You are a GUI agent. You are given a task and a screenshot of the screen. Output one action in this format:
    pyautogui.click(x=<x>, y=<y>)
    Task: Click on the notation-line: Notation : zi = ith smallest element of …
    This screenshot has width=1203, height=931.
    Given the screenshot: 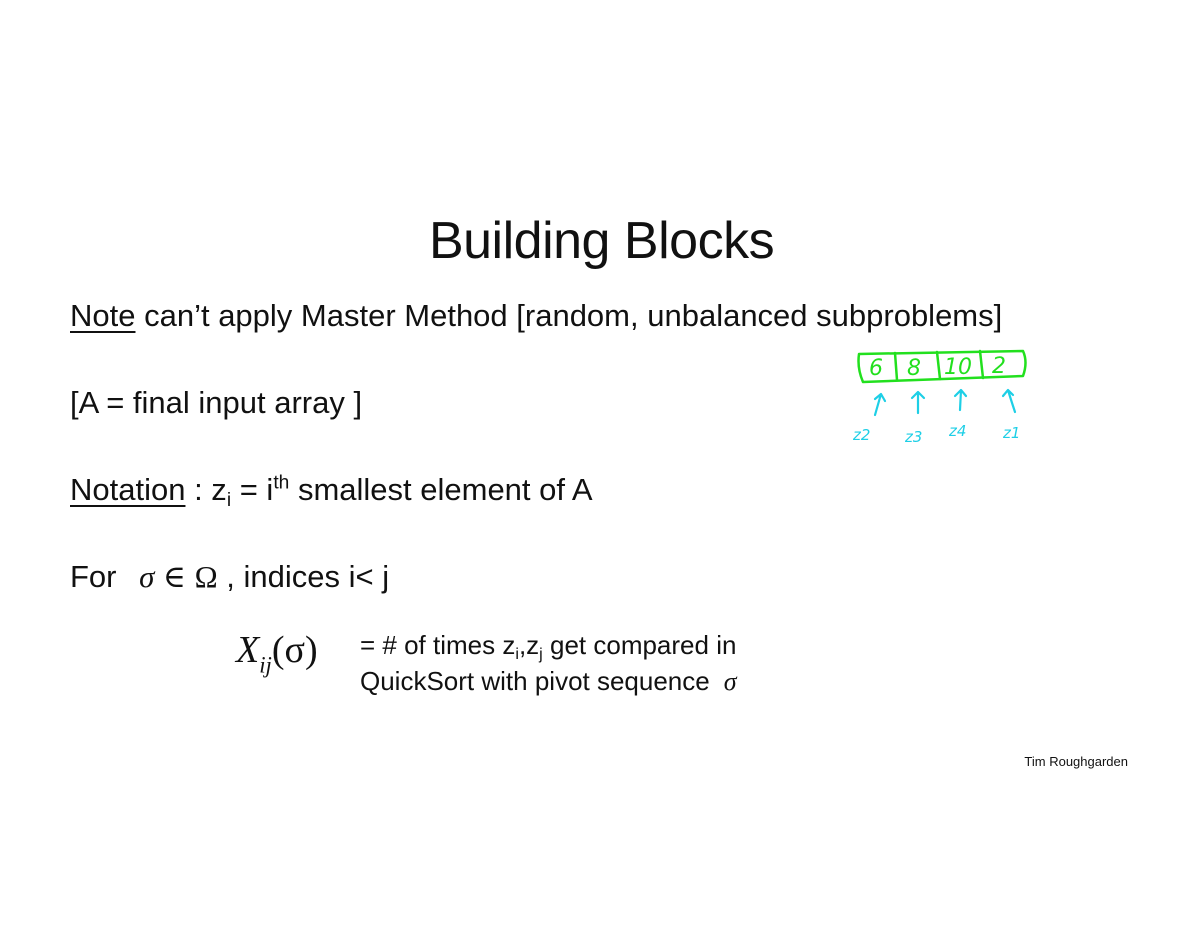 What is the action you would take?
    pyautogui.click(x=331, y=490)
    